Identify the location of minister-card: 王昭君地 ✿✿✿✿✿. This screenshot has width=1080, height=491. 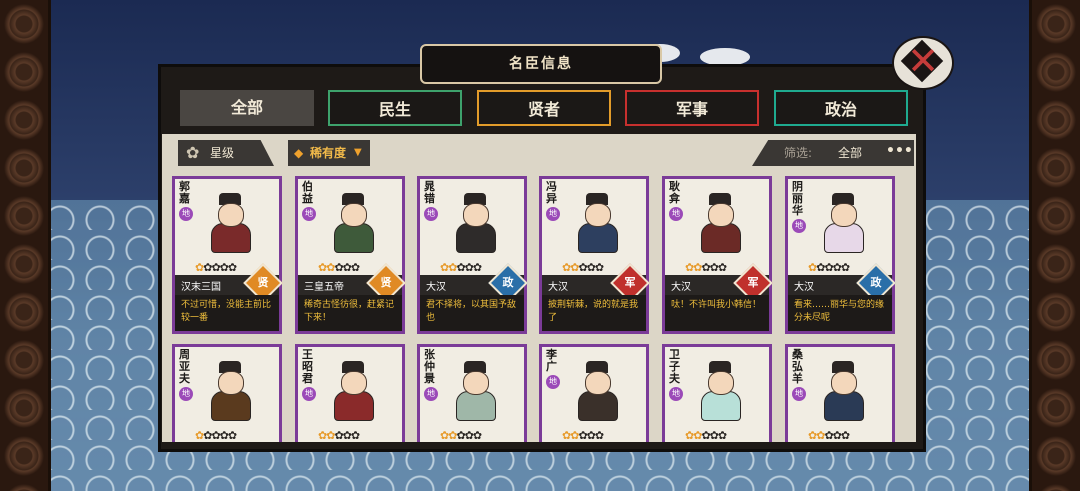
(350, 393).